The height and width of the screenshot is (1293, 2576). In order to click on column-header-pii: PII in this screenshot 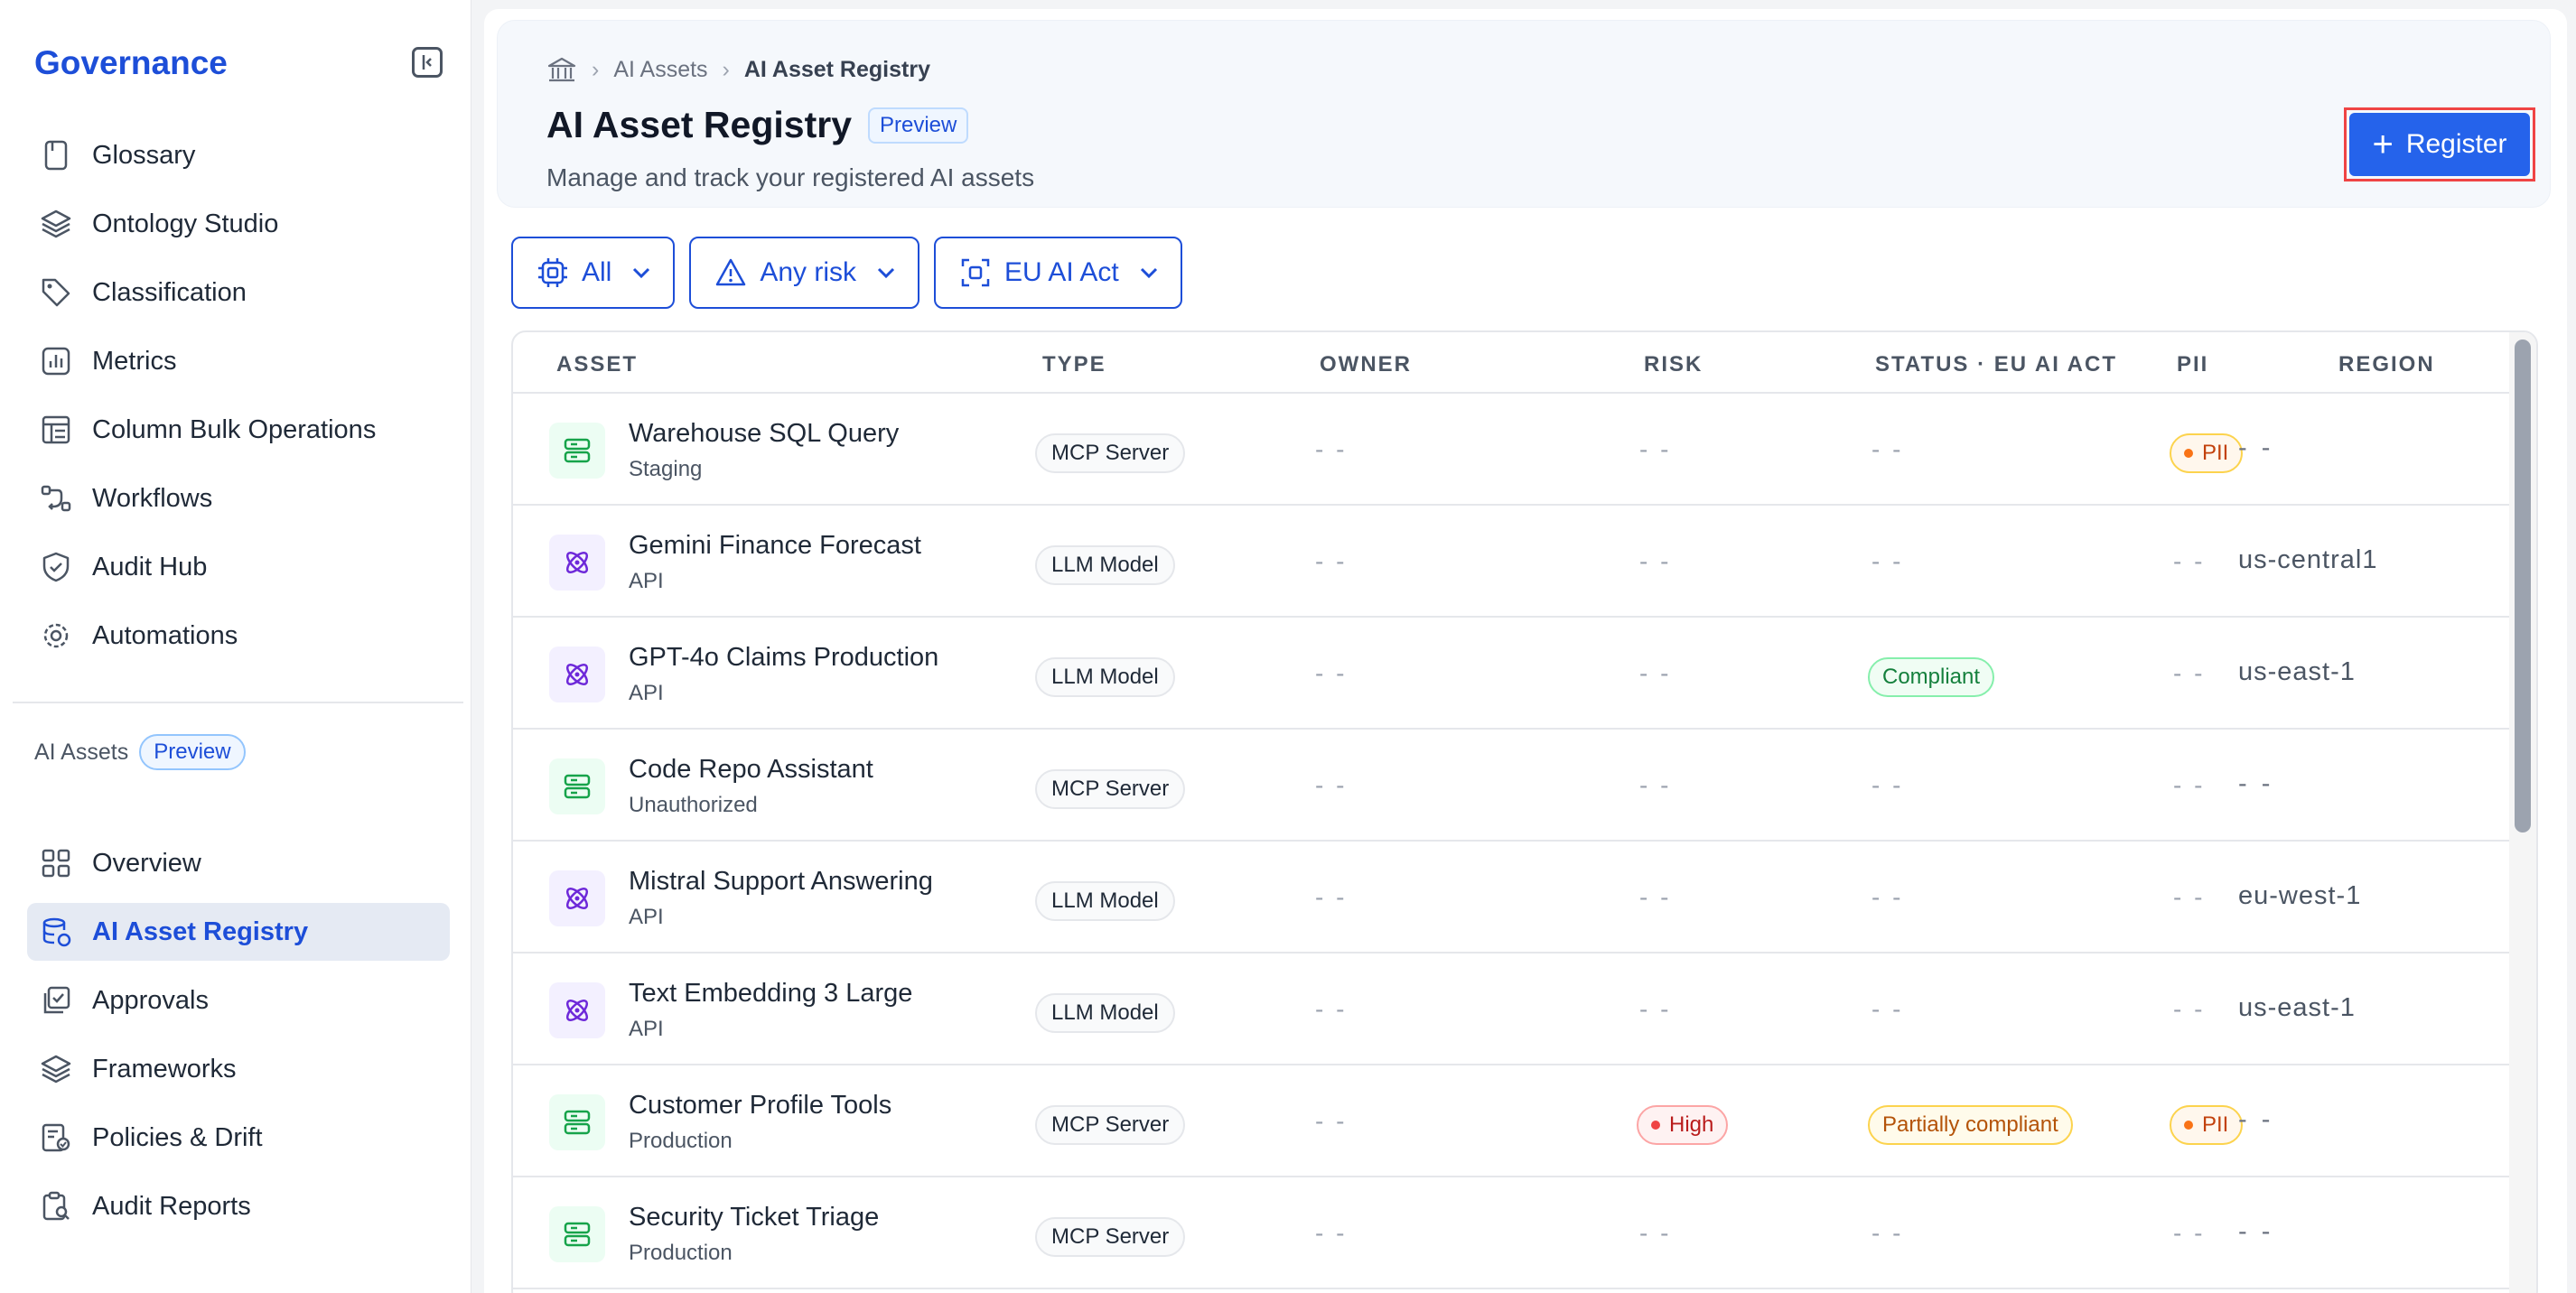, I will do `click(2192, 364)`.